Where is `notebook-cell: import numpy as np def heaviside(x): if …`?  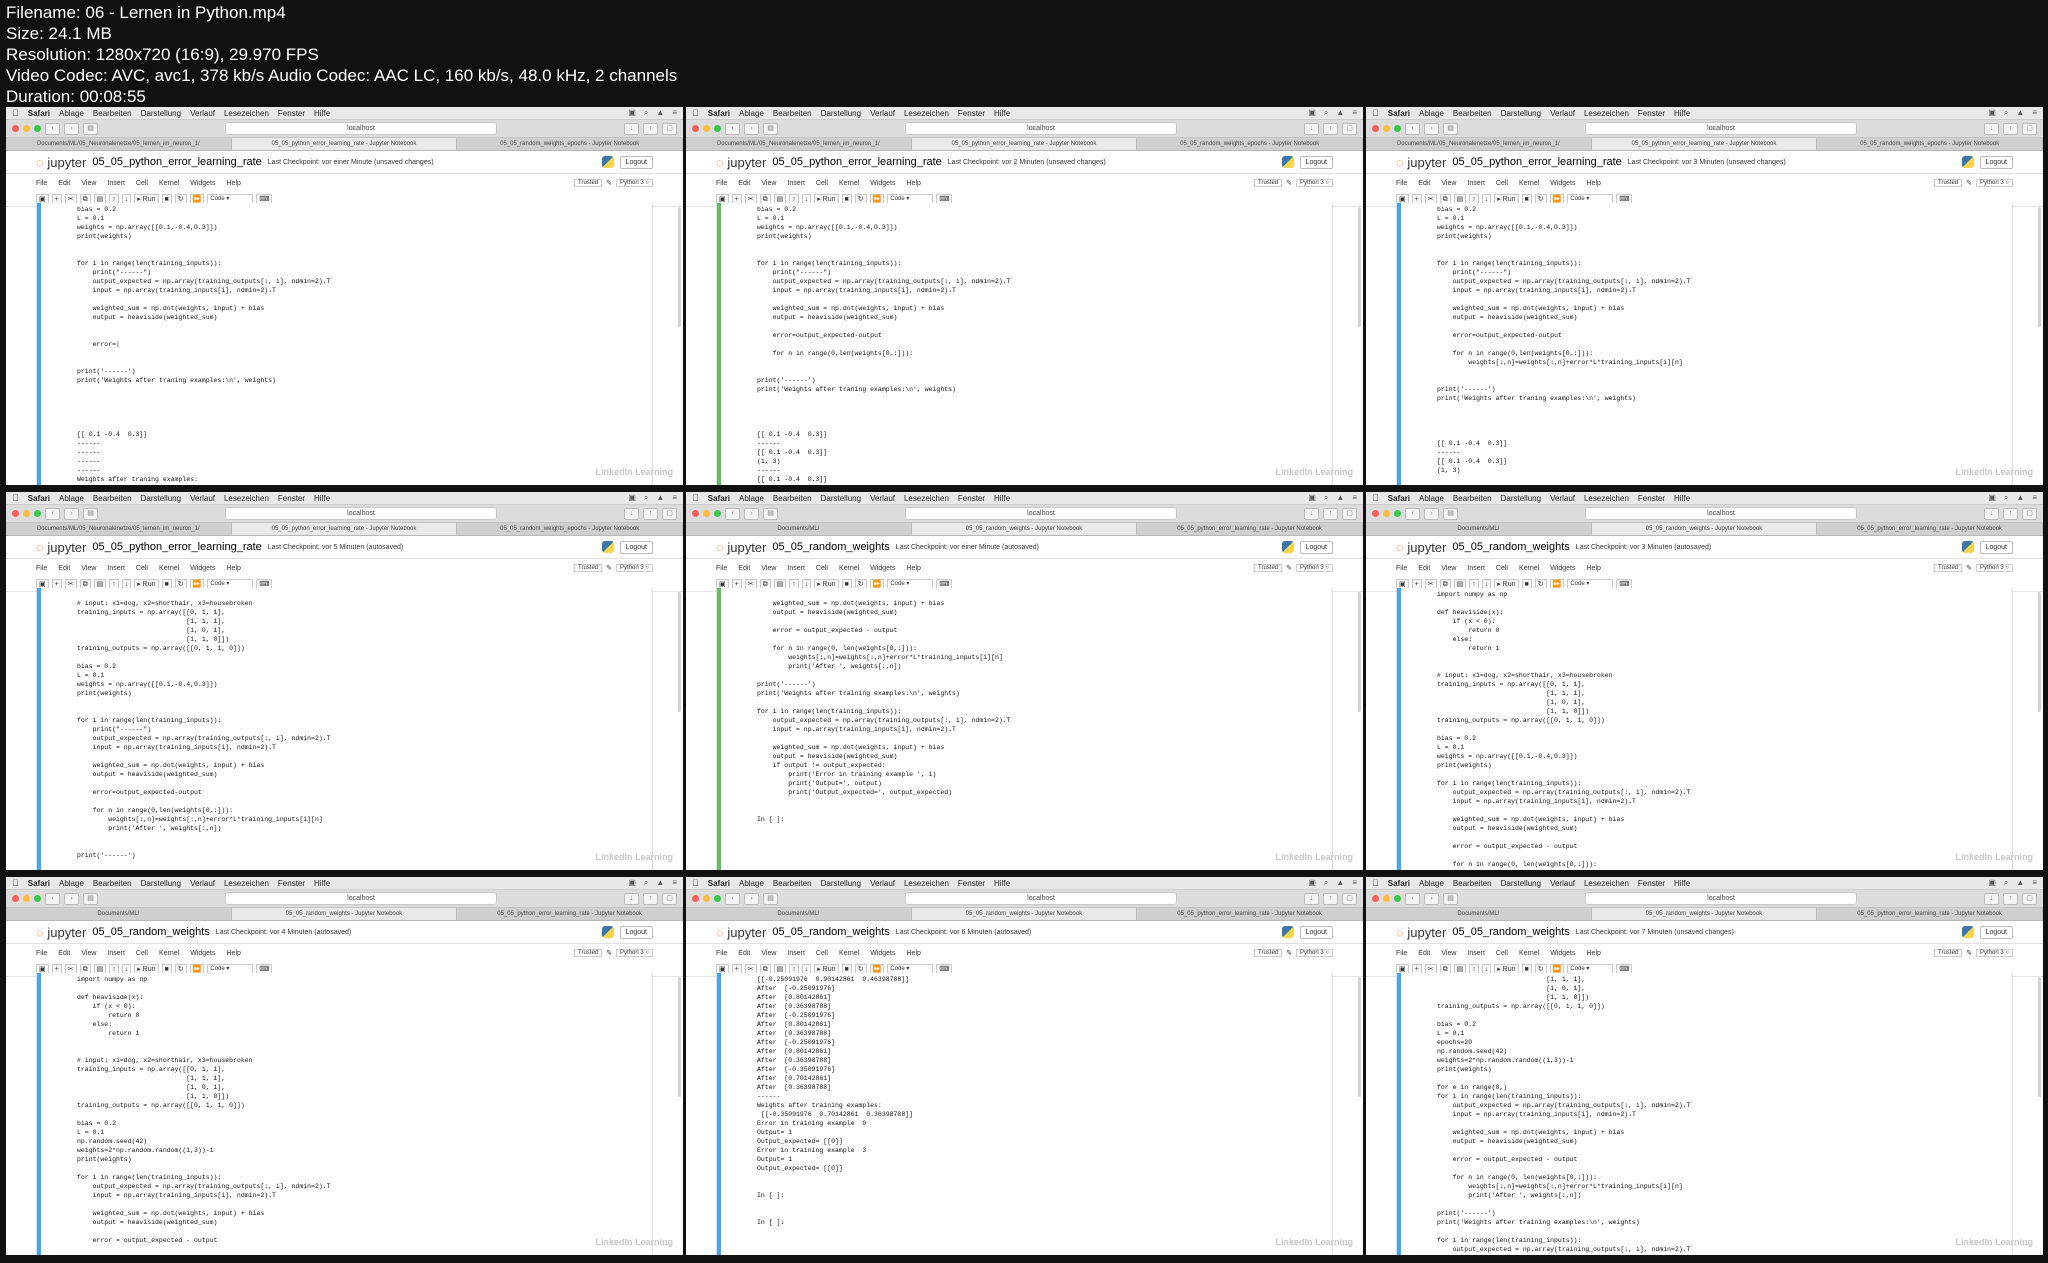 notebook-cell: import numpy as np def heaviside(x): if … is located at coordinates (1704, 729).